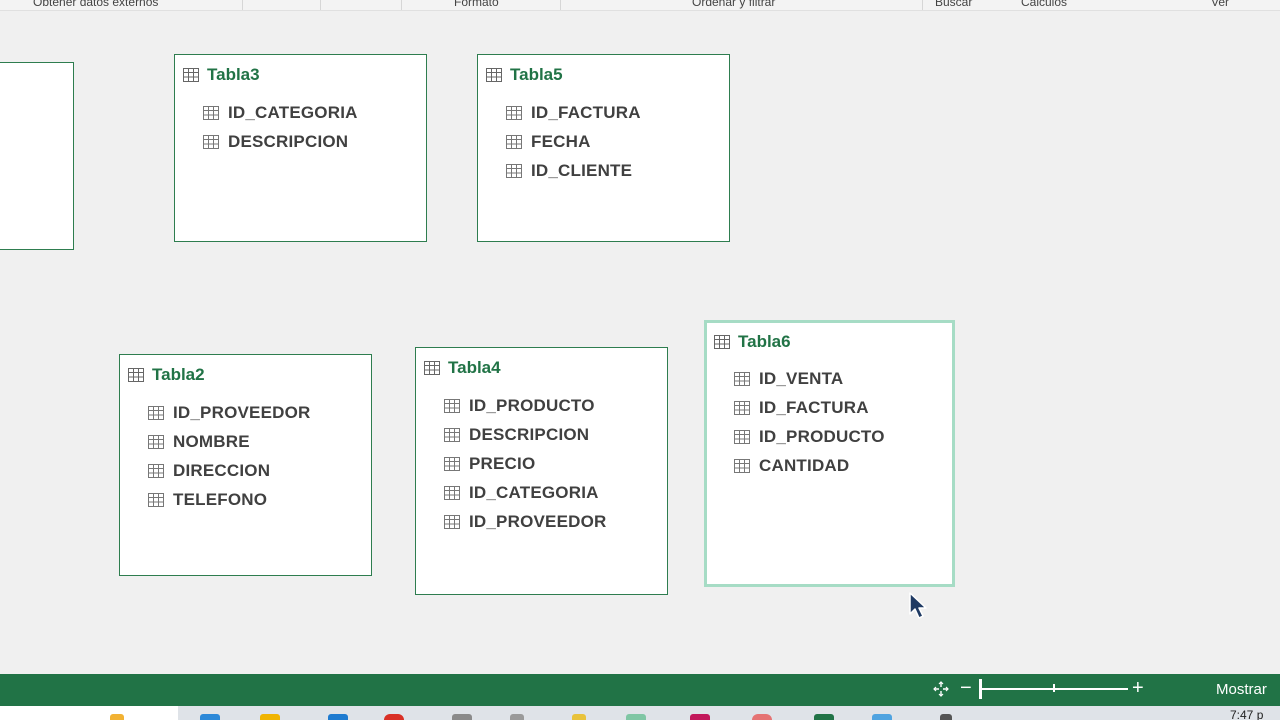 The image size is (1280, 720). Describe the element at coordinates (764, 341) in the screenshot. I see `table-title: Tabla6` at that location.